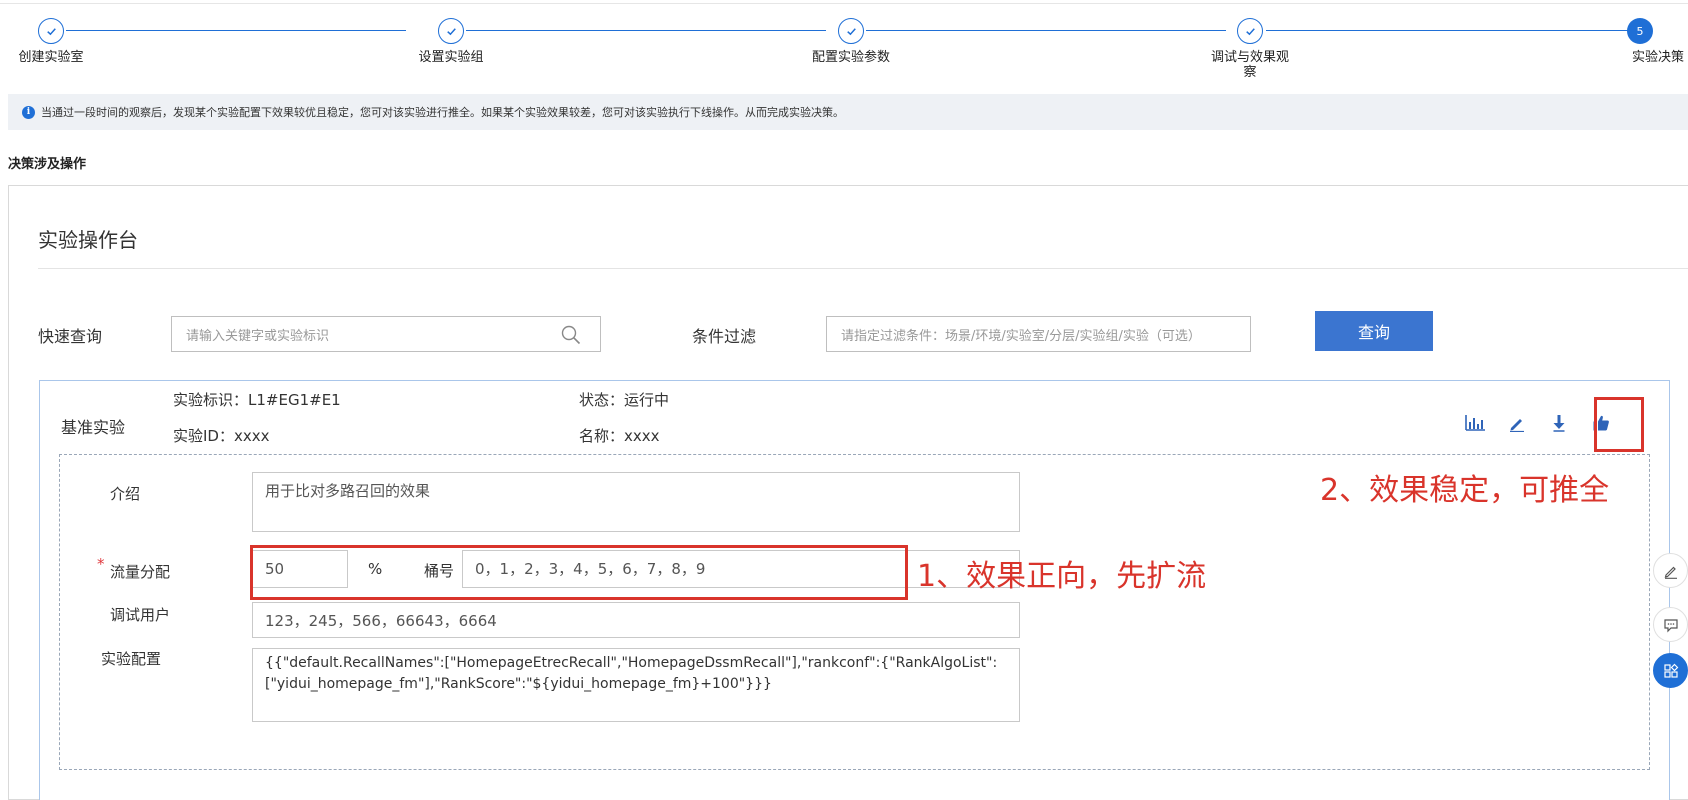  I want to click on intro-field: 用于比对多路召回的效果, so click(636, 502).